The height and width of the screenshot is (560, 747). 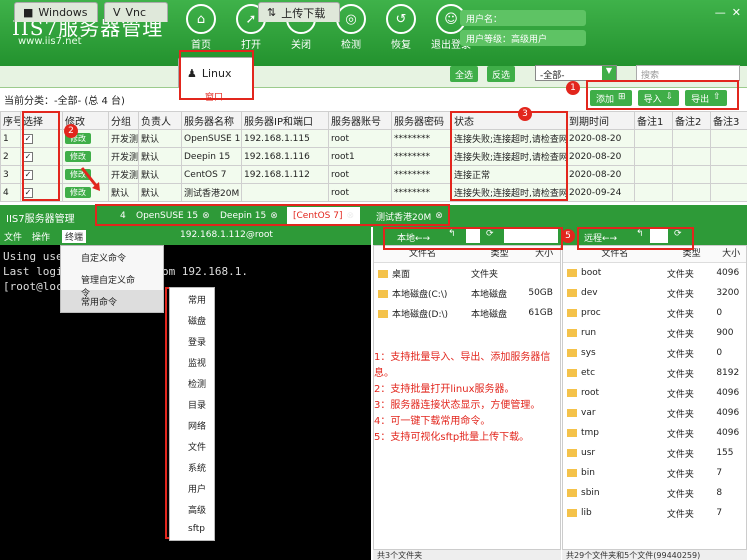 I want to click on file-row: proc 文件夹 0, so click(x=654, y=313).